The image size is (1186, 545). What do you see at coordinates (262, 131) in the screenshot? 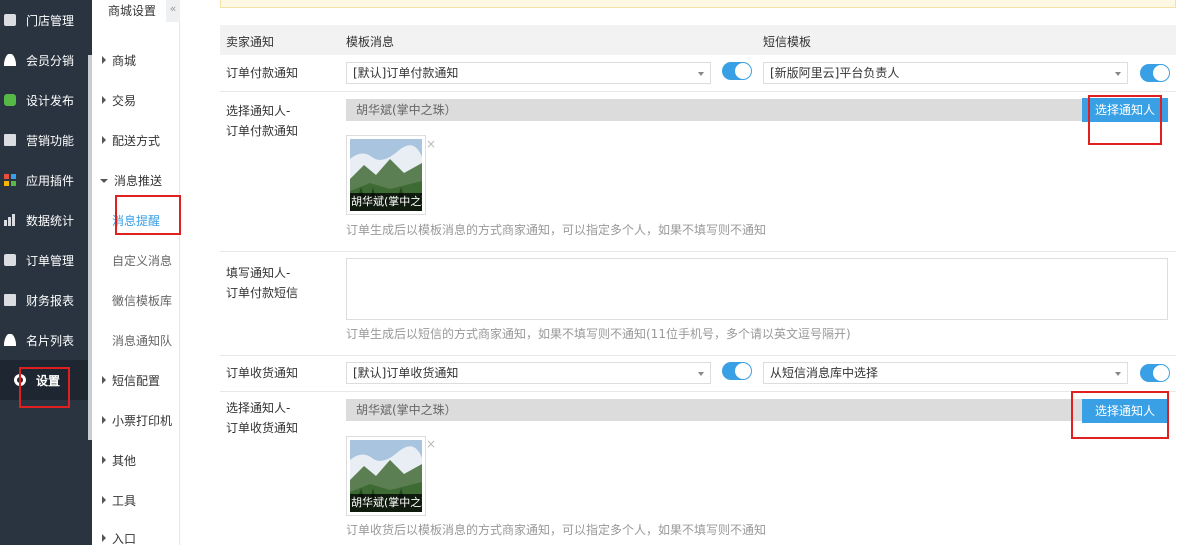
I see `label-line: 订单付款通知` at bounding box center [262, 131].